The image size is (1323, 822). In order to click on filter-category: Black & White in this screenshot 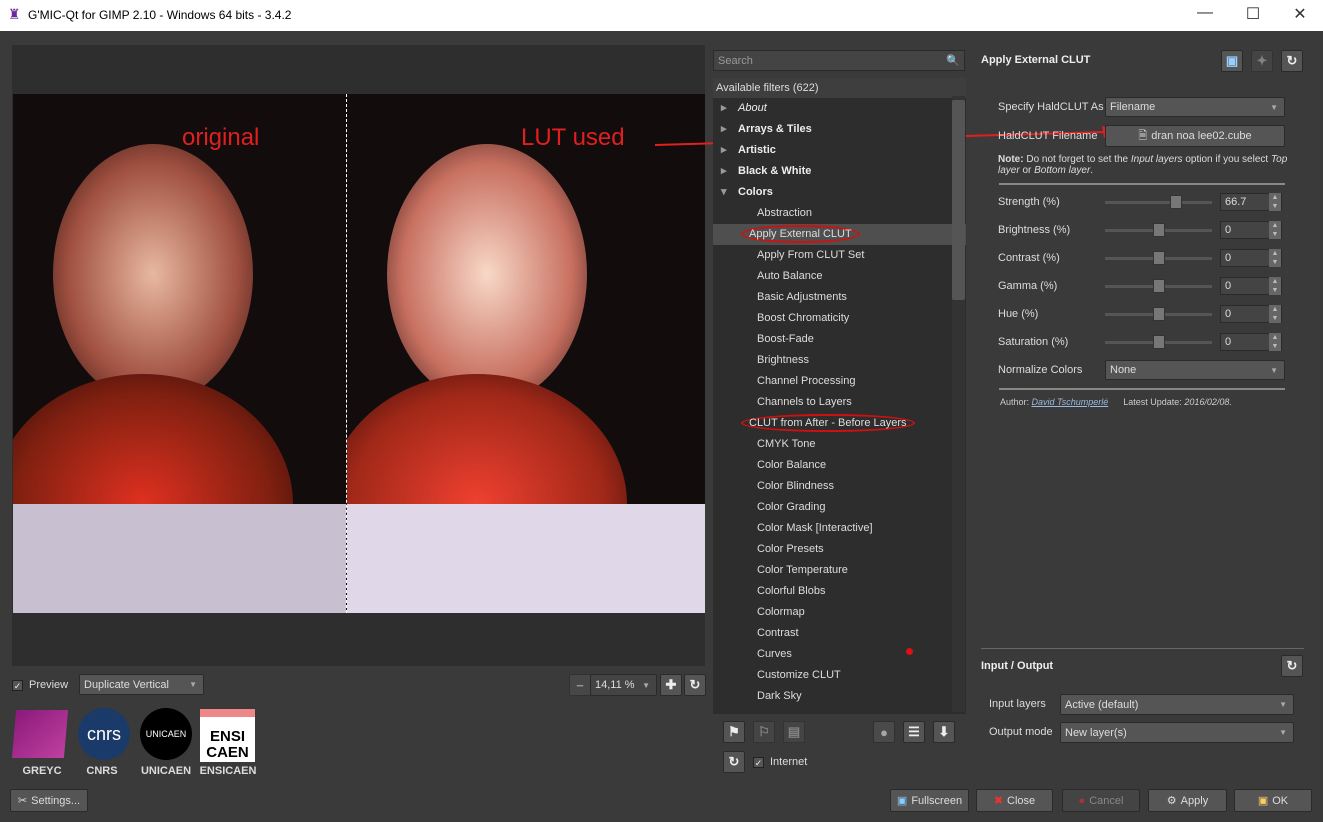, I will do `click(839, 171)`.